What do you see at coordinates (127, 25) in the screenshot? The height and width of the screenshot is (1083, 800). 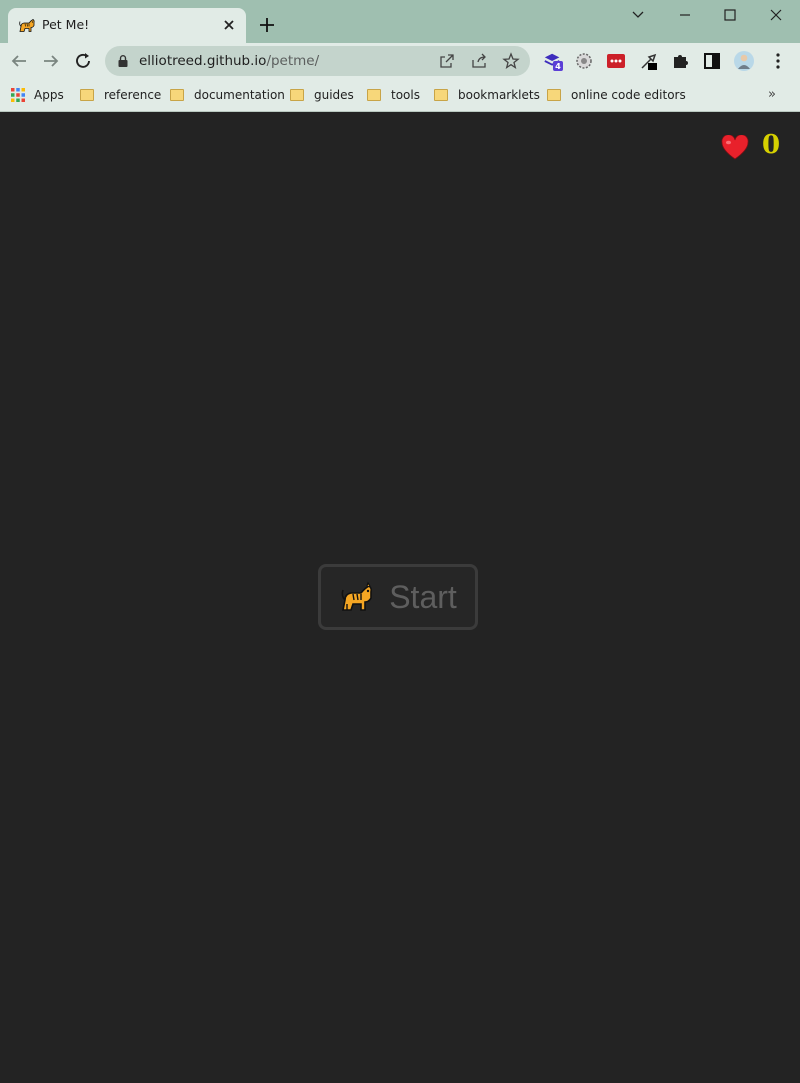 I see `browser-tab: Pet Me!` at bounding box center [127, 25].